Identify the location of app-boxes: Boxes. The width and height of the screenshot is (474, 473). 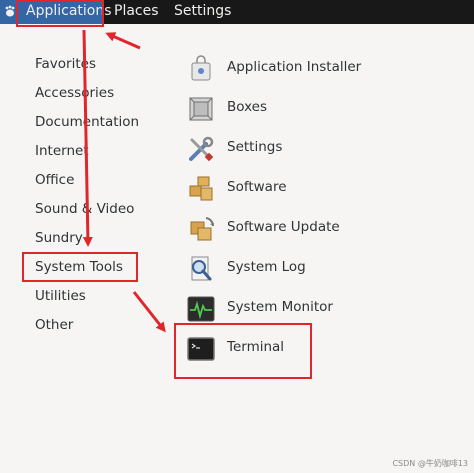
(311, 109).